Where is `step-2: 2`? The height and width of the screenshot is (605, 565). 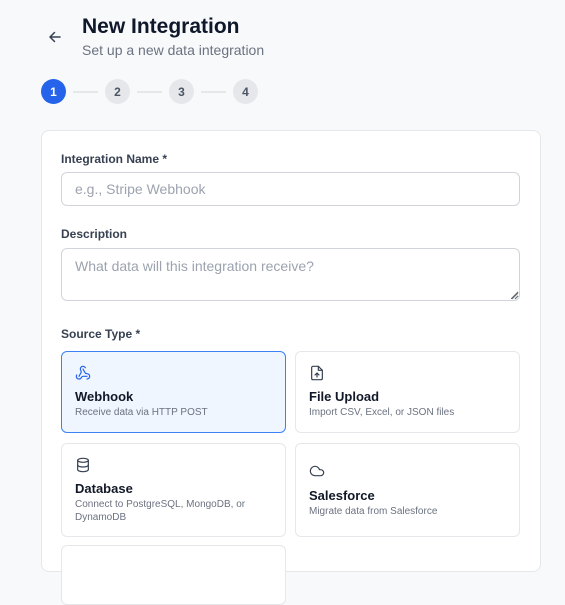 step-2: 2 is located at coordinates (117, 91).